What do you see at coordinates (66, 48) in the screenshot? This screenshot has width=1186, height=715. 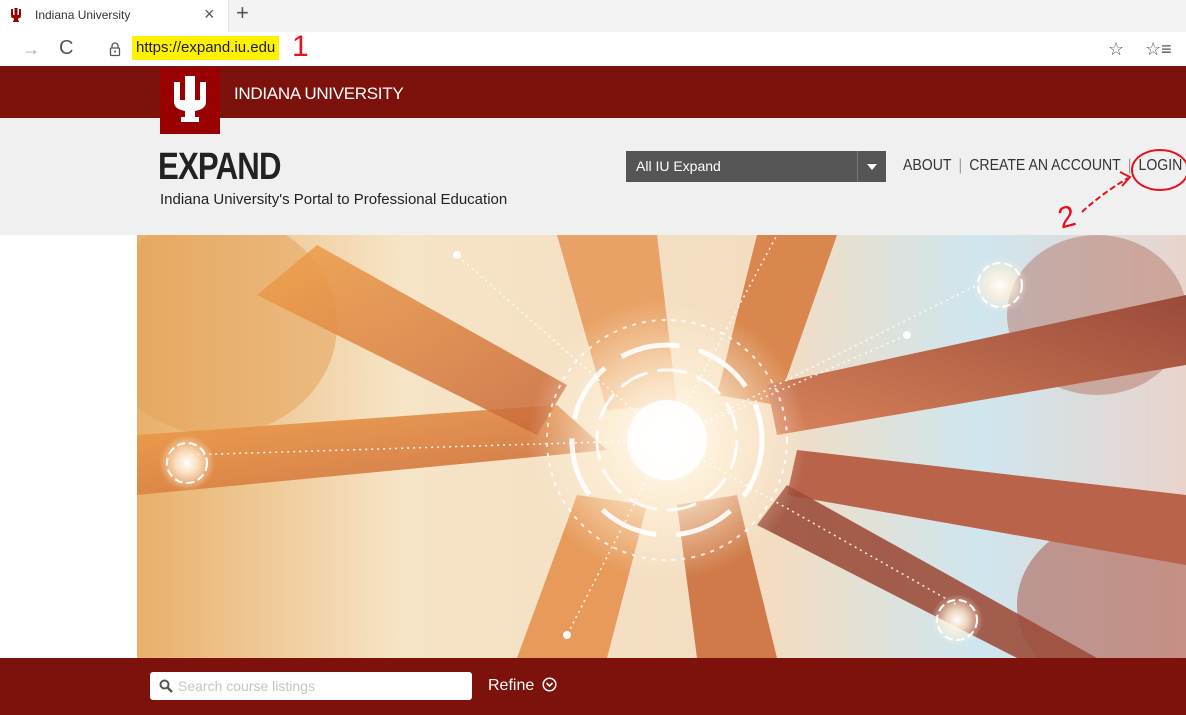 I see `reload-icon: C` at bounding box center [66, 48].